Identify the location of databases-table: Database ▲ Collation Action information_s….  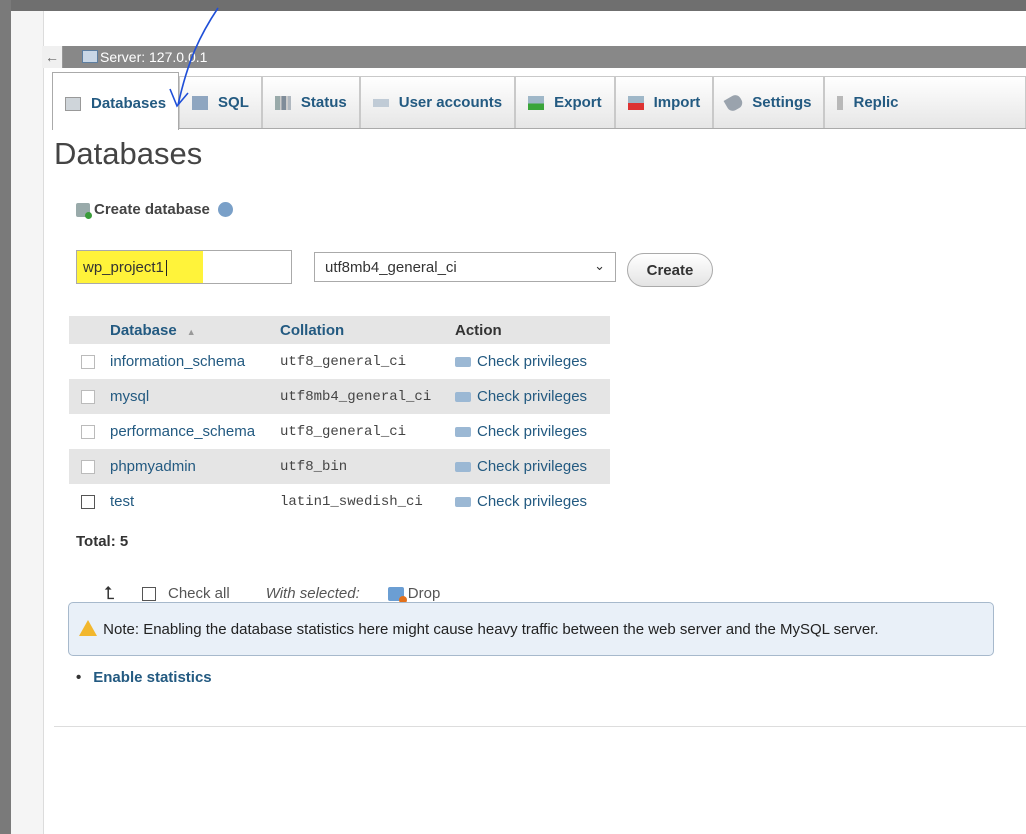
(339, 417).